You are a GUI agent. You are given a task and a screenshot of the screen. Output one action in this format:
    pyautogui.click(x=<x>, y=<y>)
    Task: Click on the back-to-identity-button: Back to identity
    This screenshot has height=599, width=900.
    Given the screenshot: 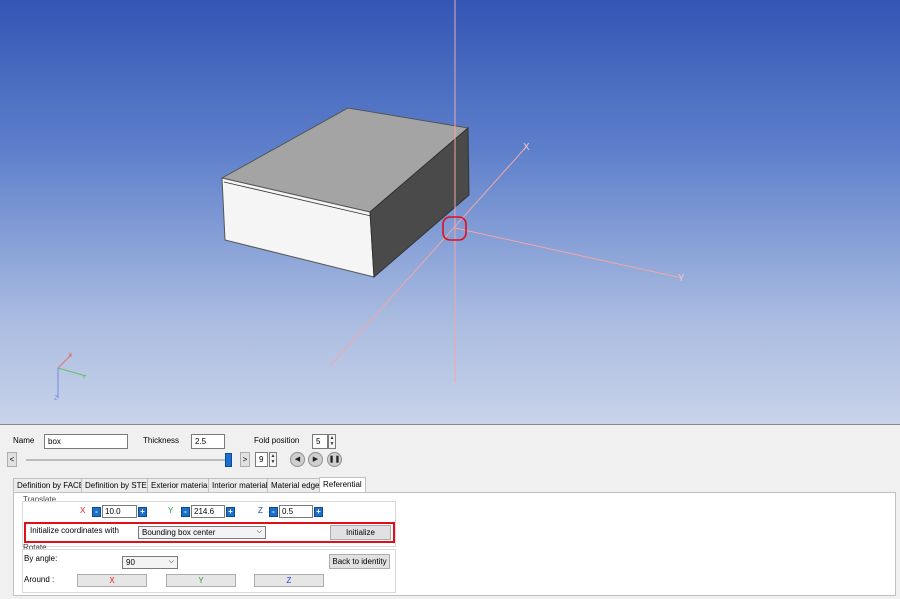 What is the action you would take?
    pyautogui.click(x=359, y=561)
    